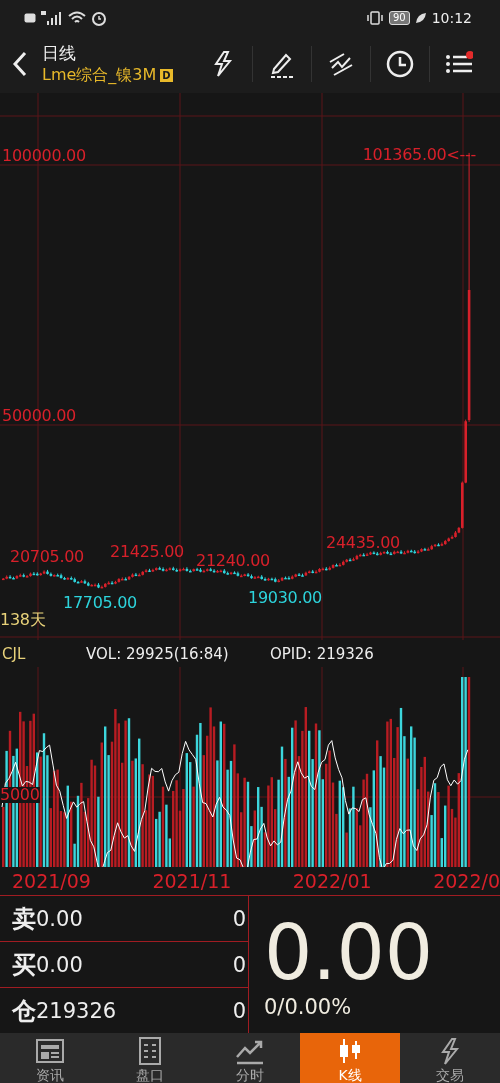 The image size is (500, 1083). I want to click on date-label: 2021/09, so click(51, 881).